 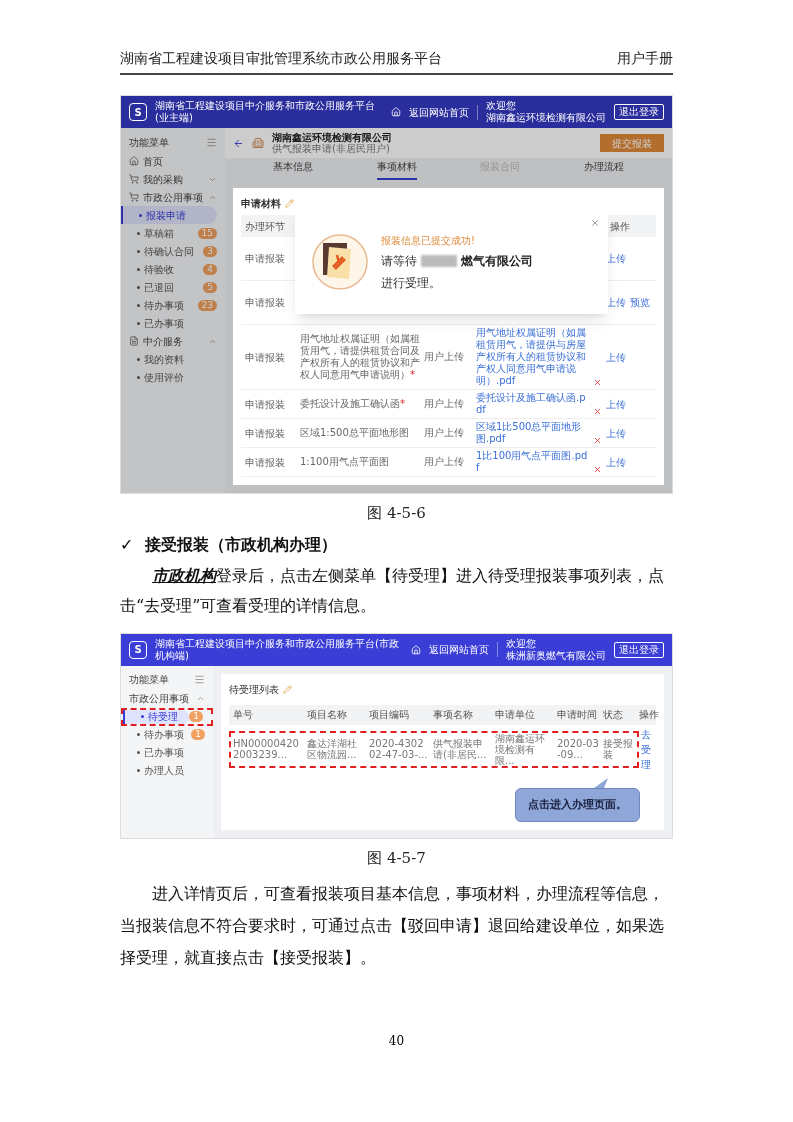 What do you see at coordinates (360, 356) in the screenshot?
I see `table-cell: 用气地址权属证明（如属租赁用气，请提供租赁合同及产权所有人的租赁协议和产权人同意用气申请说明）*` at bounding box center [360, 356].